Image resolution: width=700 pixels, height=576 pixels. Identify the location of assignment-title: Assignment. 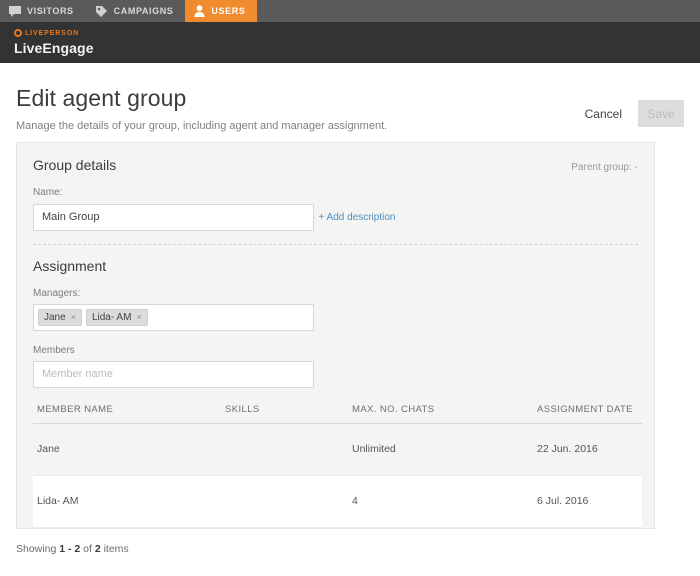
(70, 265).